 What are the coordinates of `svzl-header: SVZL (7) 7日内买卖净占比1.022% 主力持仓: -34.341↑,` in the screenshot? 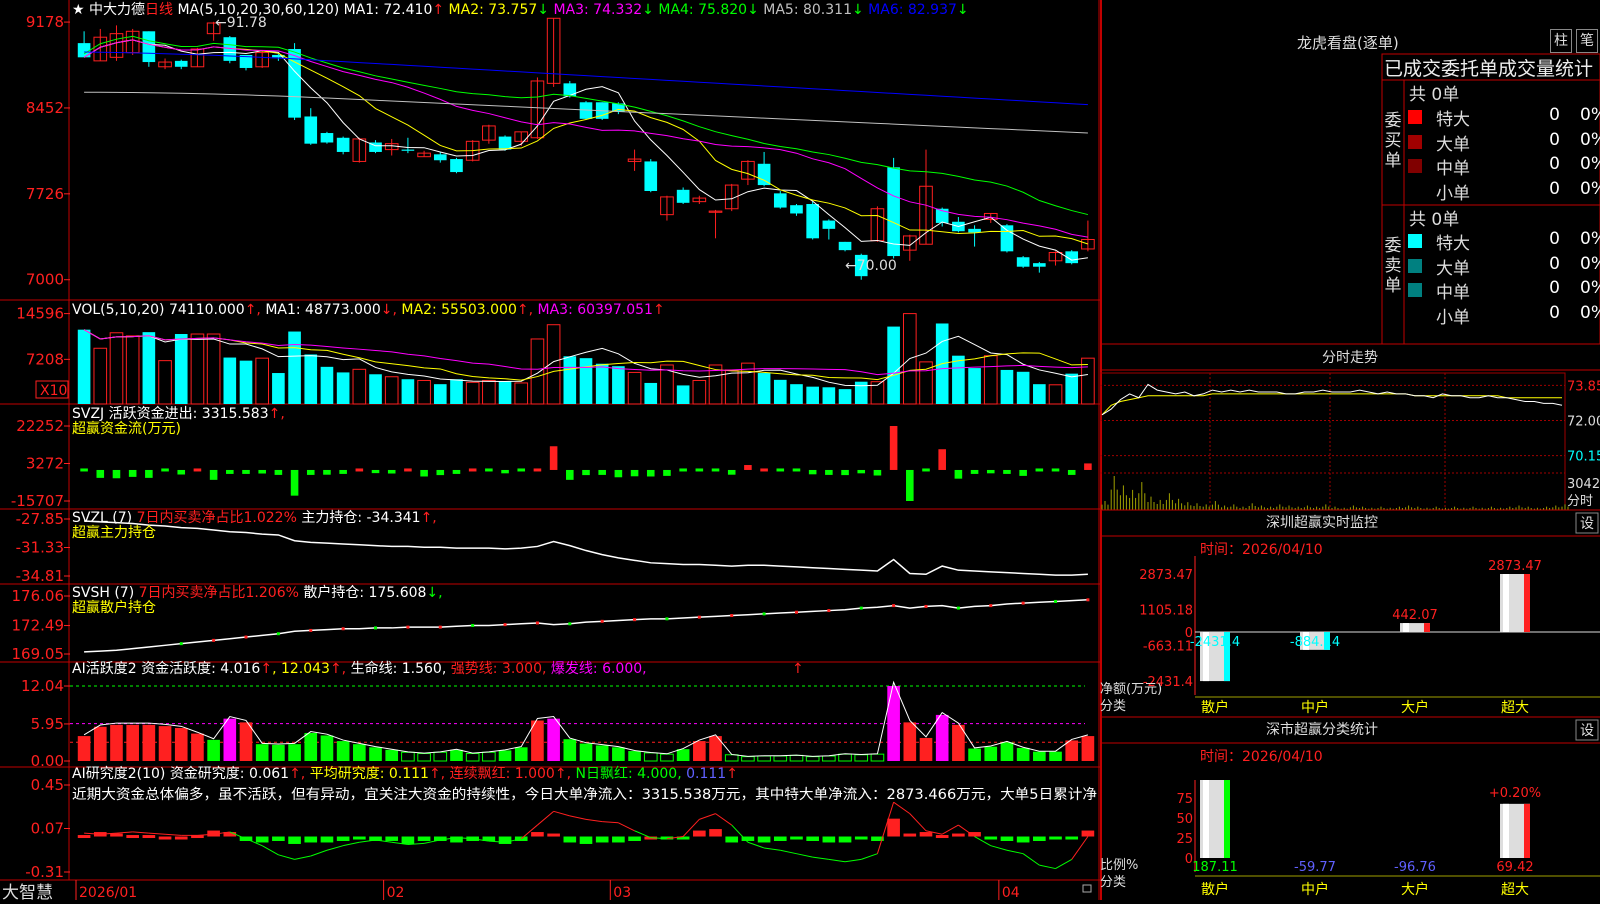 It's located at (254, 518).